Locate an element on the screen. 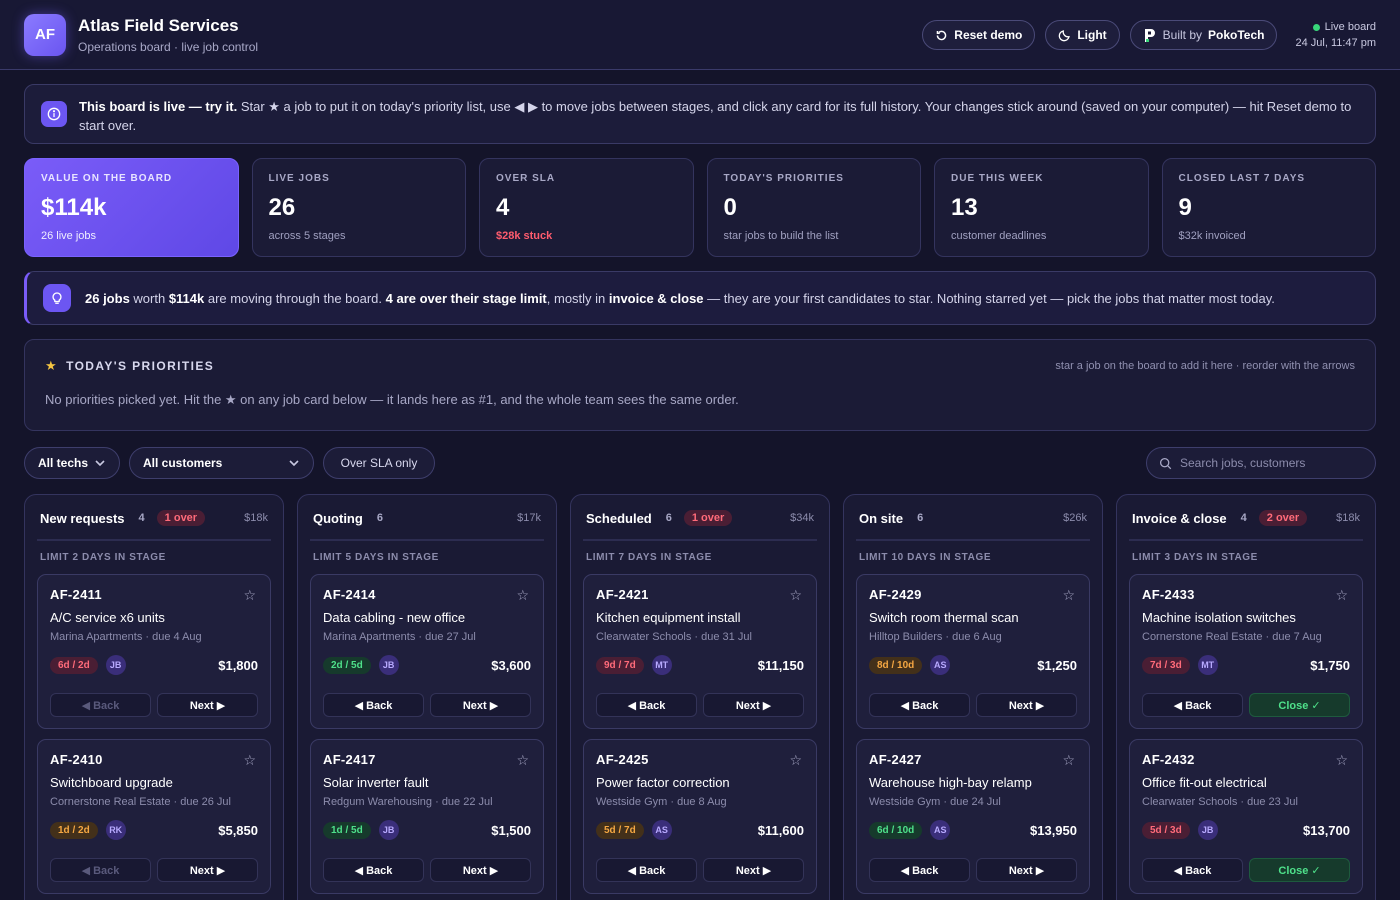 Image resolution: width=1400 pixels, height=900 pixels. search-input is located at coordinates (1270, 463).